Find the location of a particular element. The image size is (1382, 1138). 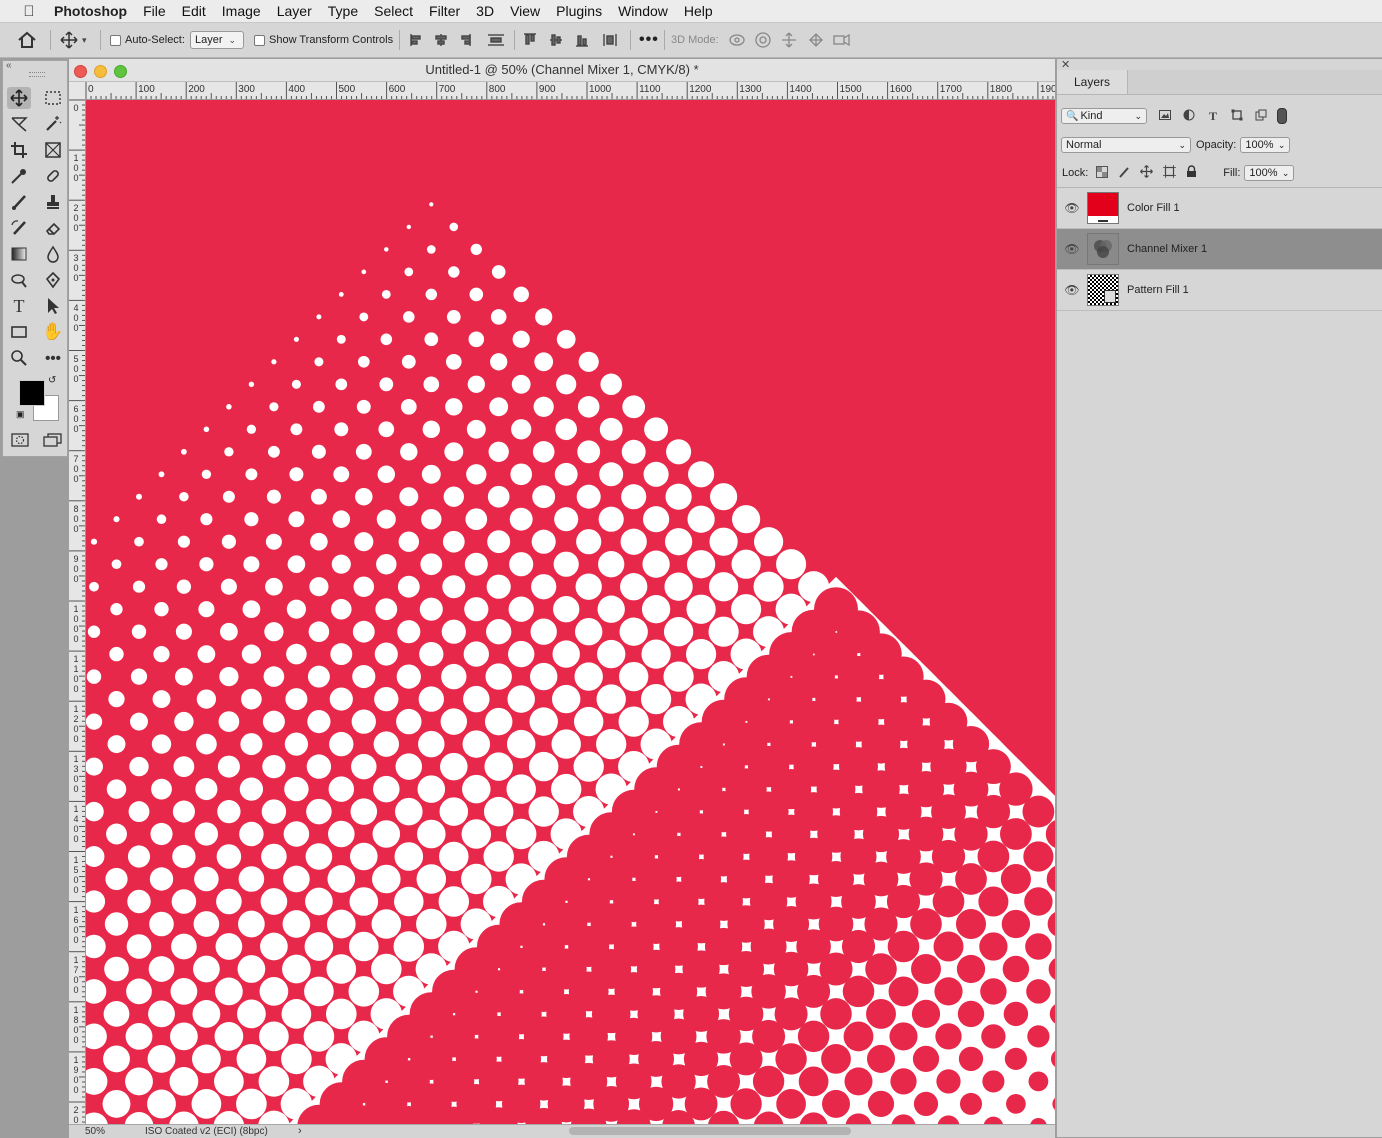

menu-layer: Layer is located at coordinates (294, 11).